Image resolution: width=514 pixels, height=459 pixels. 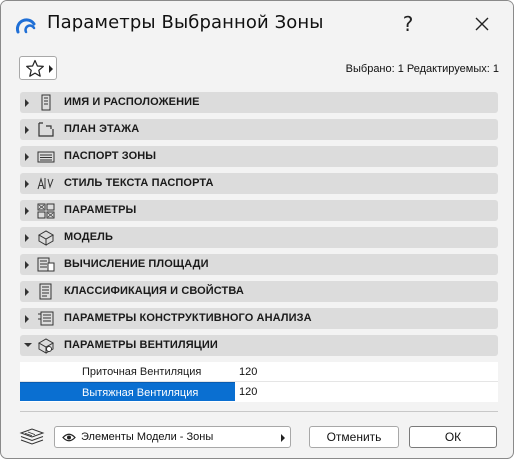 I want to click on table-row: Приточная Вентиляция 120, so click(x=259, y=371).